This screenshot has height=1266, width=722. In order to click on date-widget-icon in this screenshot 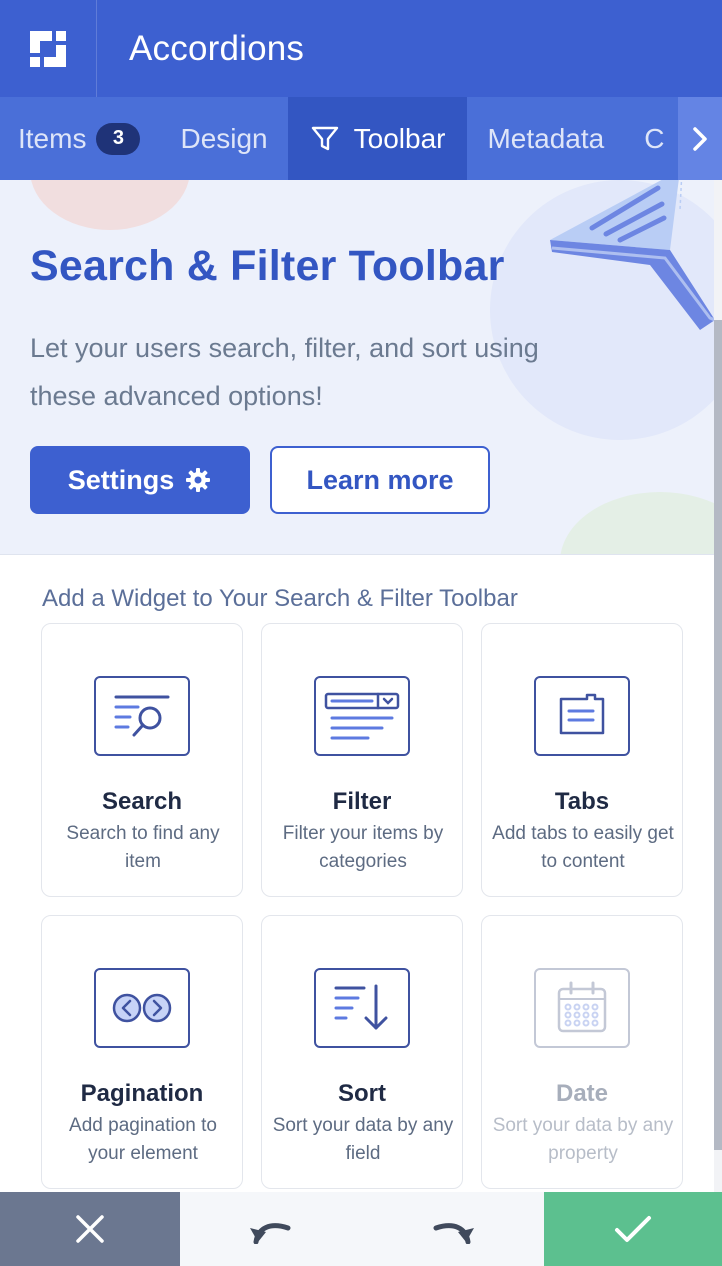, I will do `click(582, 1008)`.